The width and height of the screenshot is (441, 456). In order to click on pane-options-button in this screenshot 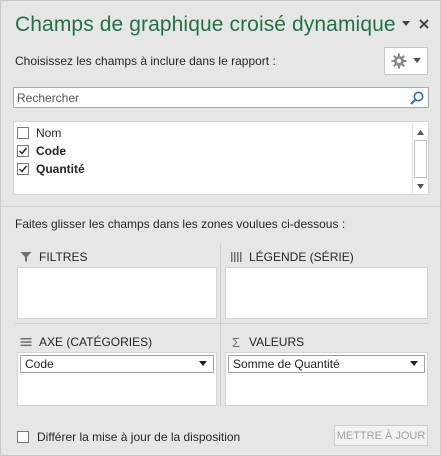, I will do `click(406, 24)`.